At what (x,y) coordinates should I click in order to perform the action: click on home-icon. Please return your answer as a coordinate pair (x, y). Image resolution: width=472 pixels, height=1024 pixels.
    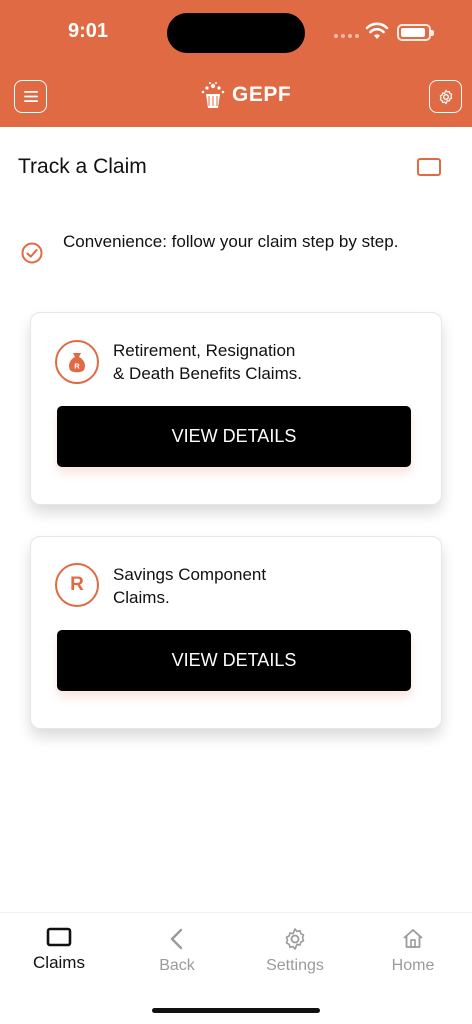
    Looking at the image, I should click on (413, 938).